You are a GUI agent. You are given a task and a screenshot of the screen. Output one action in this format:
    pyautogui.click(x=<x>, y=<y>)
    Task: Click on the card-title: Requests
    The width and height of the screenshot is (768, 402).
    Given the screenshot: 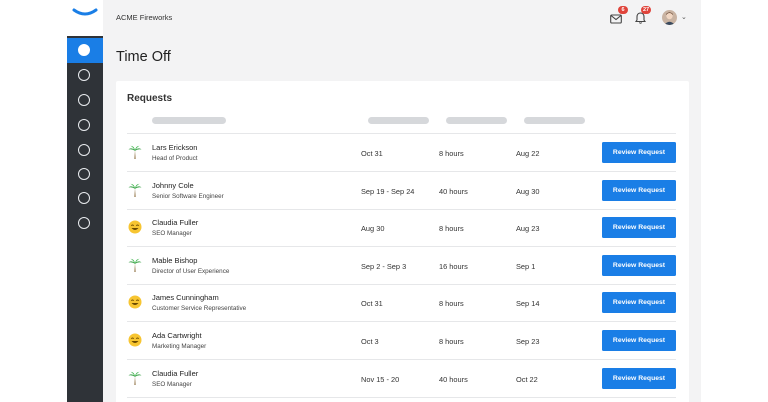 What is the action you would take?
    pyautogui.click(x=150, y=98)
    